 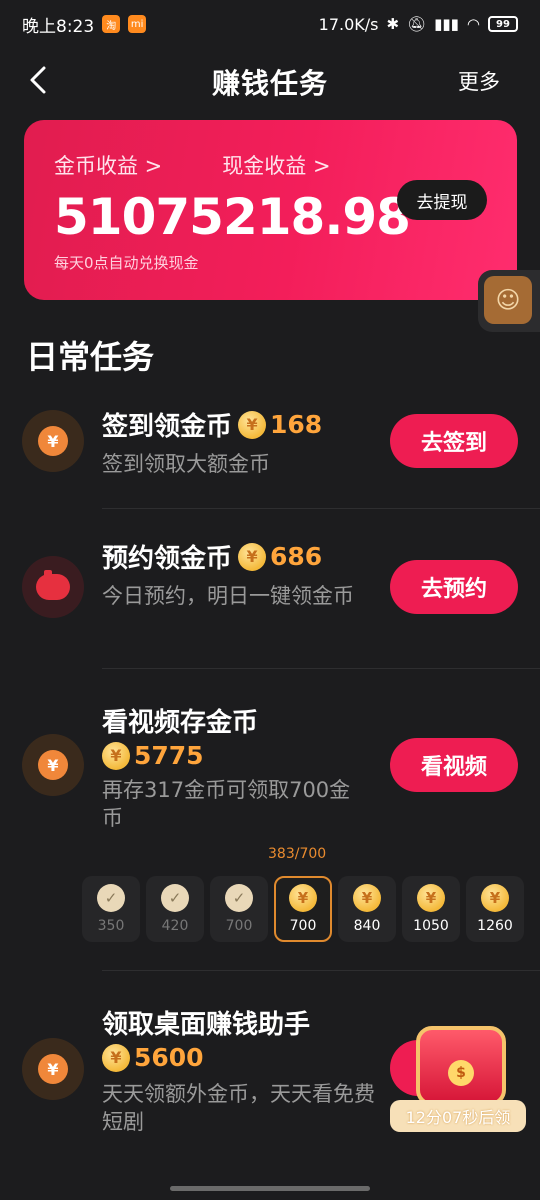 I want to click on step-value: 350, so click(x=111, y=926).